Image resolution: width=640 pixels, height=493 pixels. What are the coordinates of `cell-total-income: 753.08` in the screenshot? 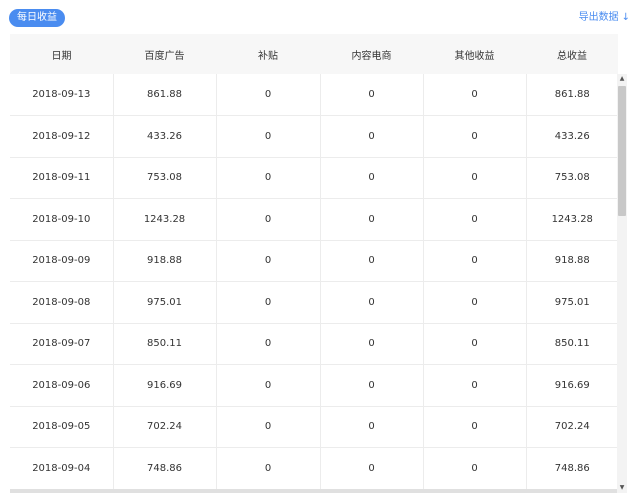 It's located at (572, 178).